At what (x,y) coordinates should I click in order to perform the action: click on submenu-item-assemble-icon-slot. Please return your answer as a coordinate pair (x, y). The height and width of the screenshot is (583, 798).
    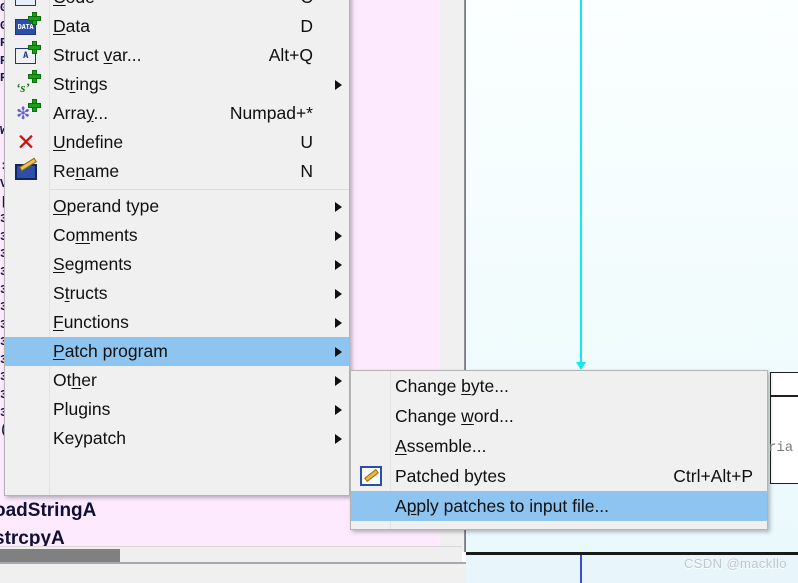
    Looking at the image, I should click on (370, 446).